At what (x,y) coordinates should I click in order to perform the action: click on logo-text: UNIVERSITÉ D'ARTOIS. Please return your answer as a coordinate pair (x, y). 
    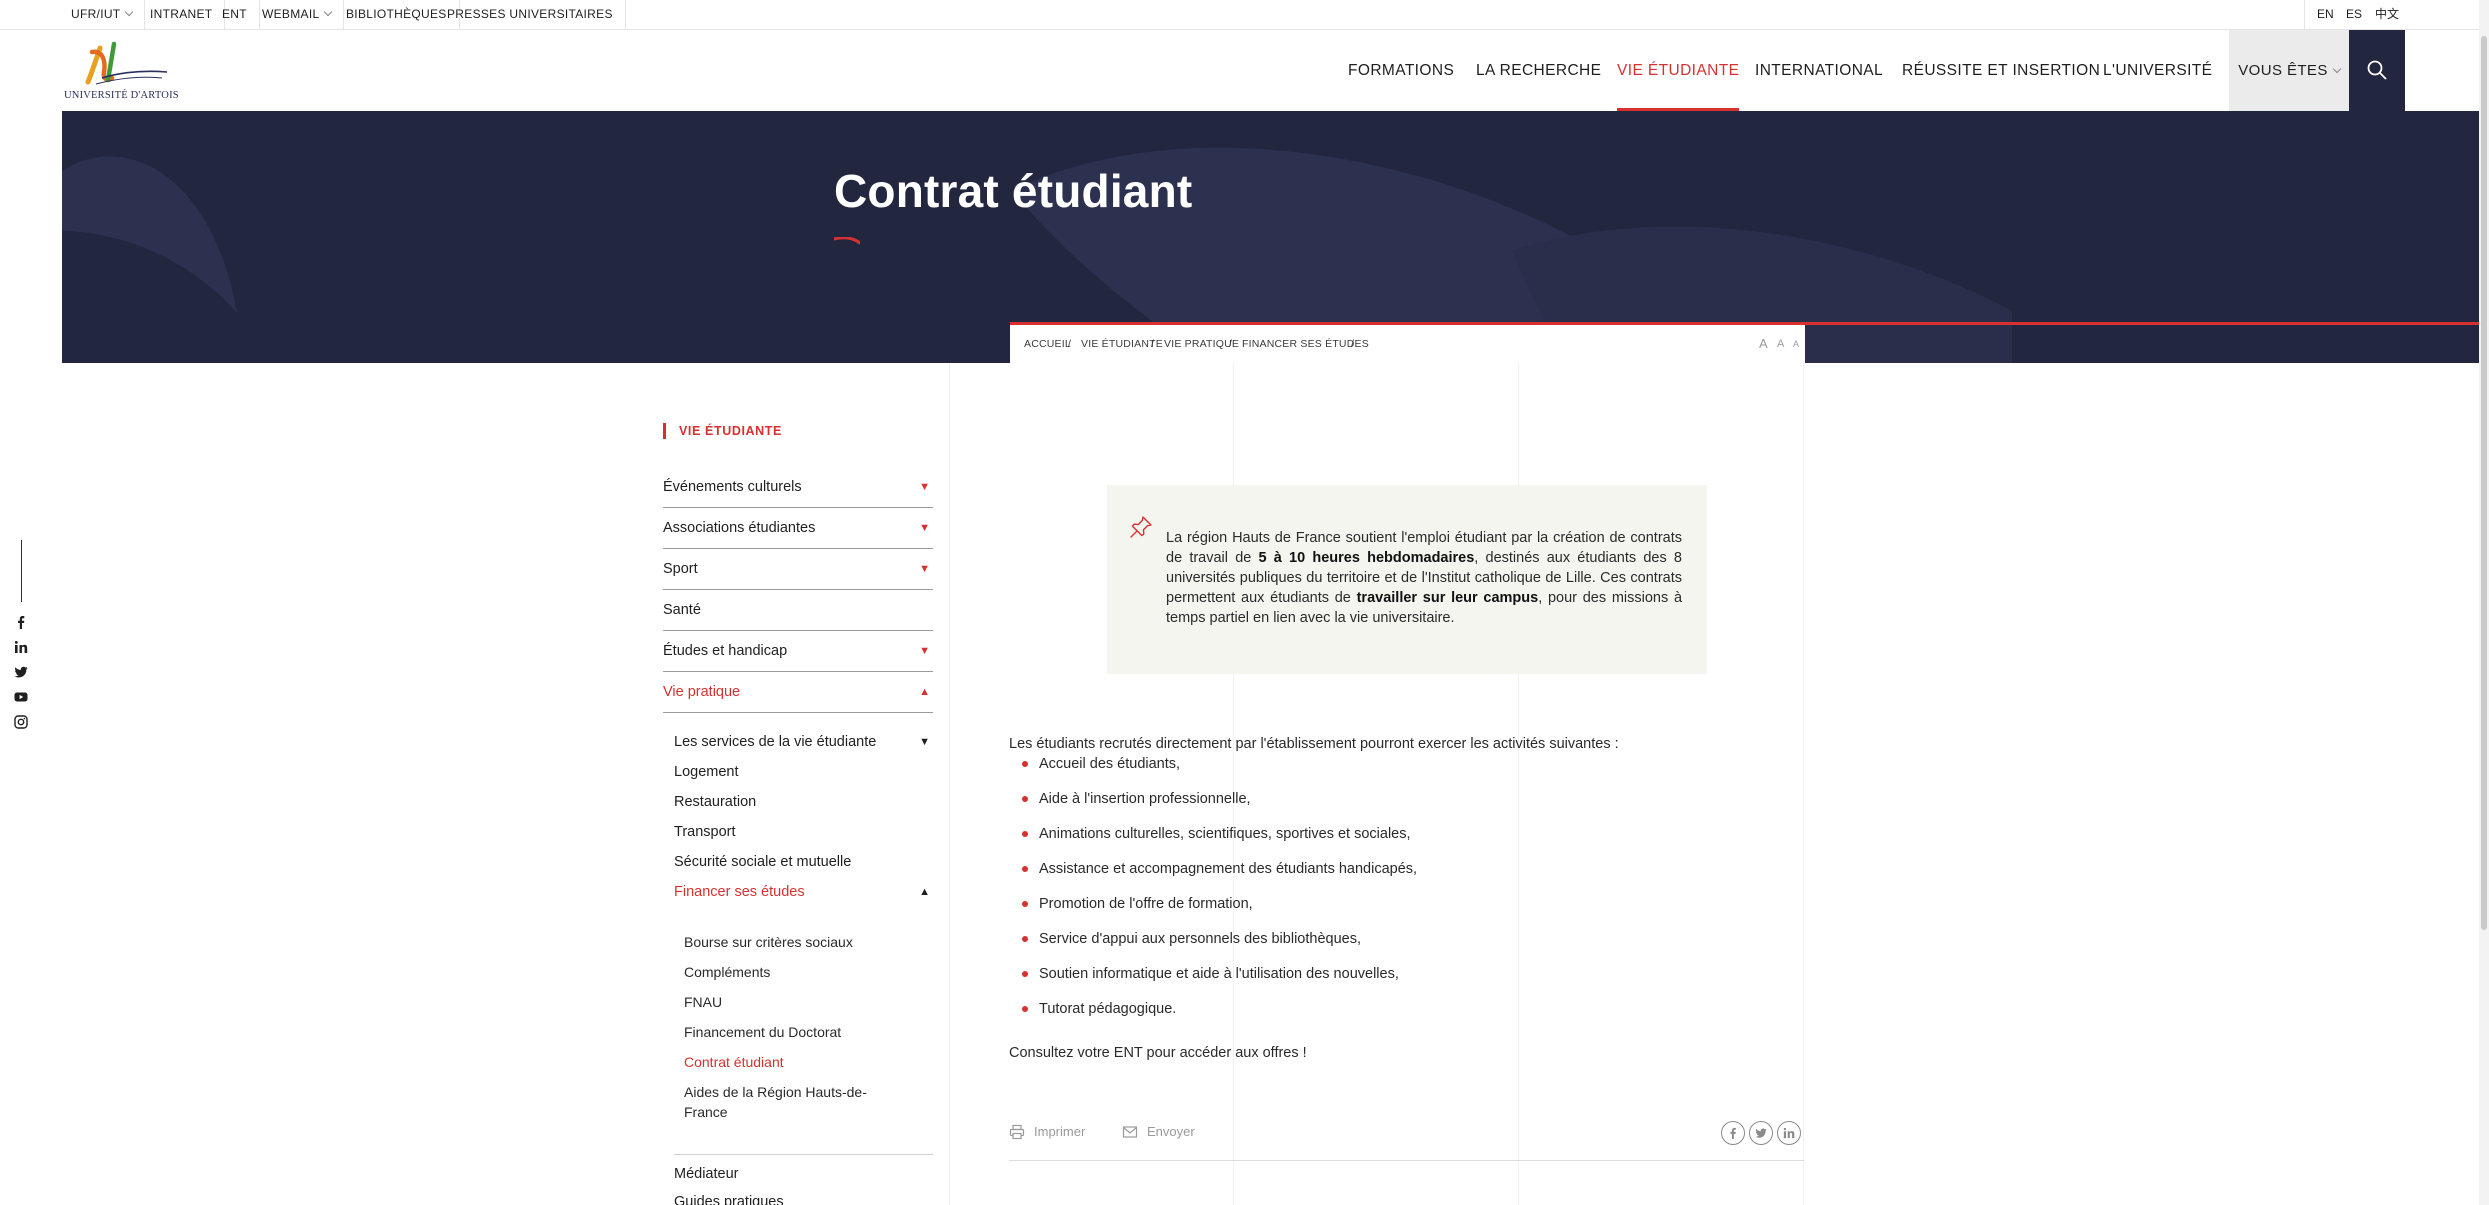
    Looking at the image, I should click on (121, 95).